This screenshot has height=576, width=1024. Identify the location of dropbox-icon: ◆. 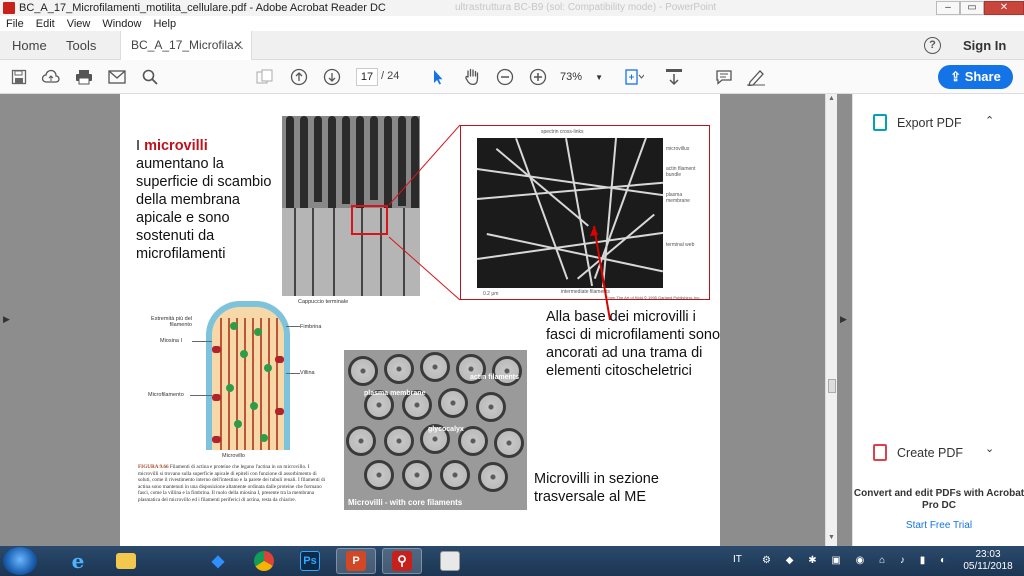
(218, 561).